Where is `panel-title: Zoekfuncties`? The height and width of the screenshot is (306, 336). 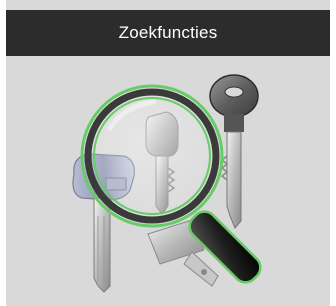
panel-title: Zoekfuncties is located at coordinates (168, 32).